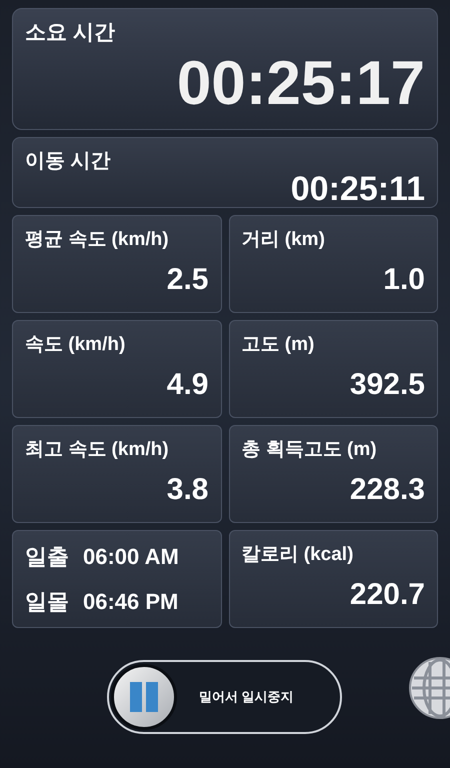  Describe the element at coordinates (187, 385) in the screenshot. I see `stat-value: 4.9` at that location.